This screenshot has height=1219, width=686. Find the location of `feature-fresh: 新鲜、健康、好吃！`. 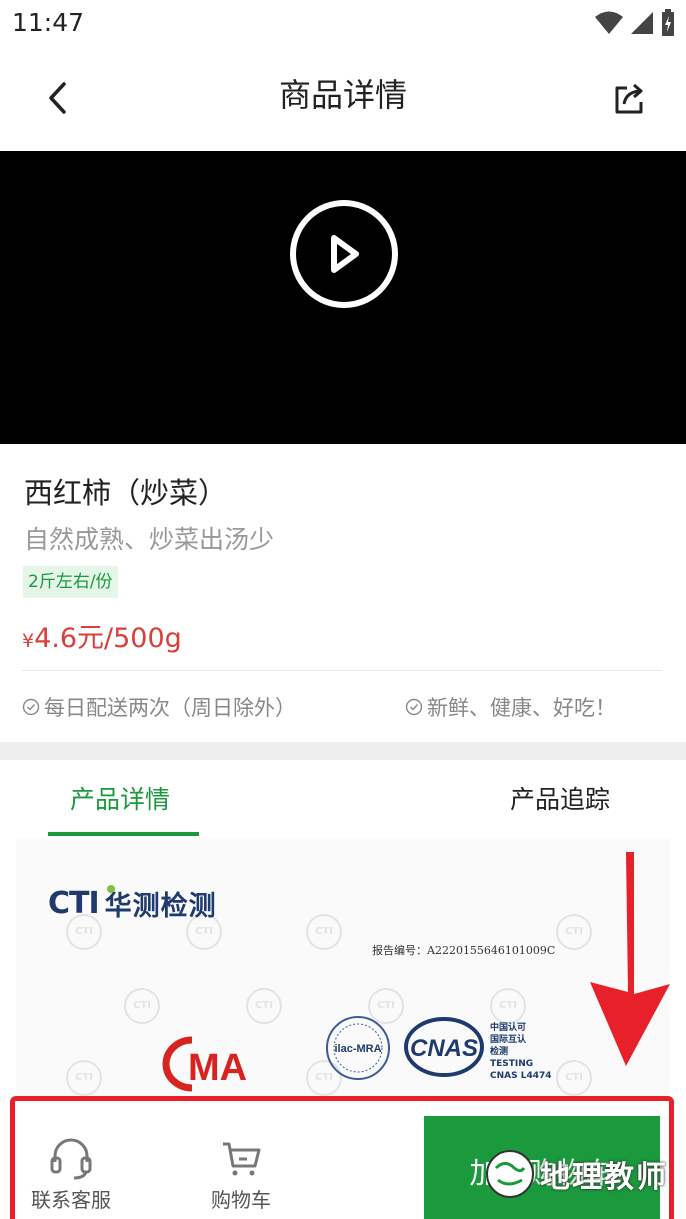

feature-fresh: 新鲜、健康、好吃！ is located at coordinates (510, 707).